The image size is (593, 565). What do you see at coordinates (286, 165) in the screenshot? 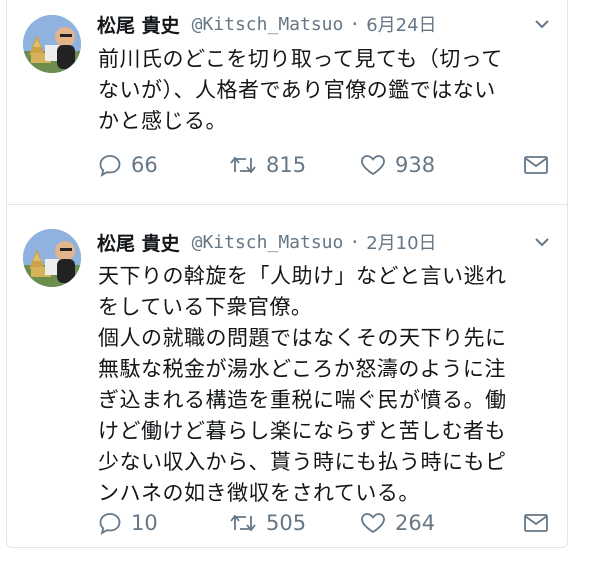
I see `retweet-count: 815` at bounding box center [286, 165].